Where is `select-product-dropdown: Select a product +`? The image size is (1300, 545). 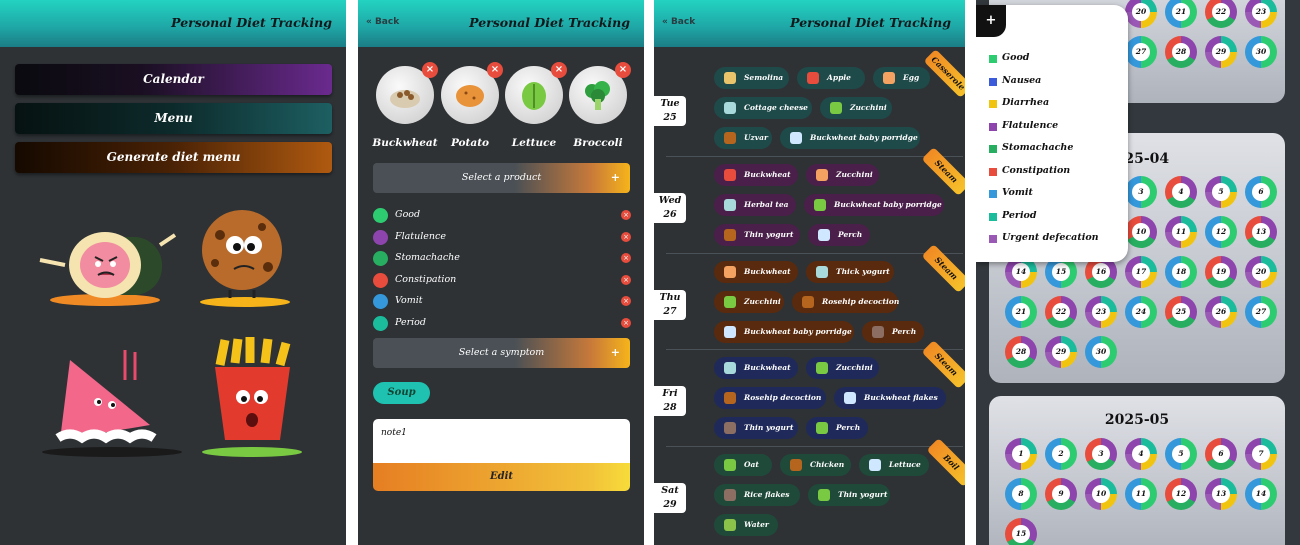
select-product-dropdown: Select a product + is located at coordinates (501, 178).